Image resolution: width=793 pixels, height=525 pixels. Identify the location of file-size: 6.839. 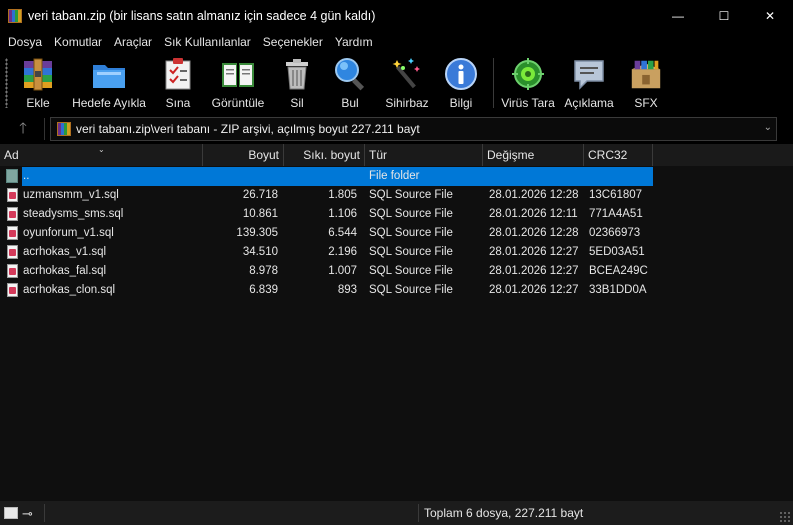
(263, 290).